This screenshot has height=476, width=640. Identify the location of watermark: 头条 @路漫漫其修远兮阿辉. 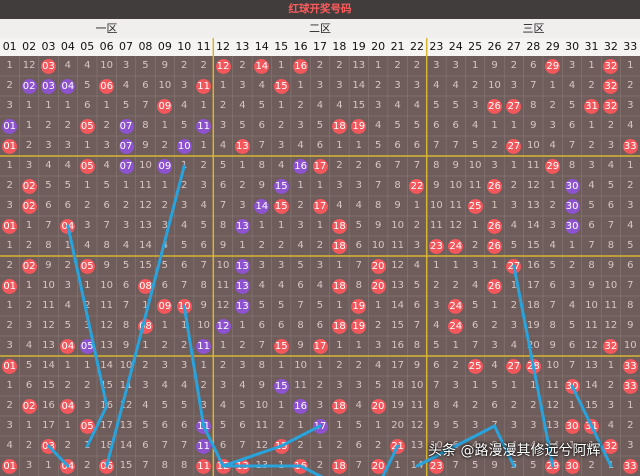
(514, 451).